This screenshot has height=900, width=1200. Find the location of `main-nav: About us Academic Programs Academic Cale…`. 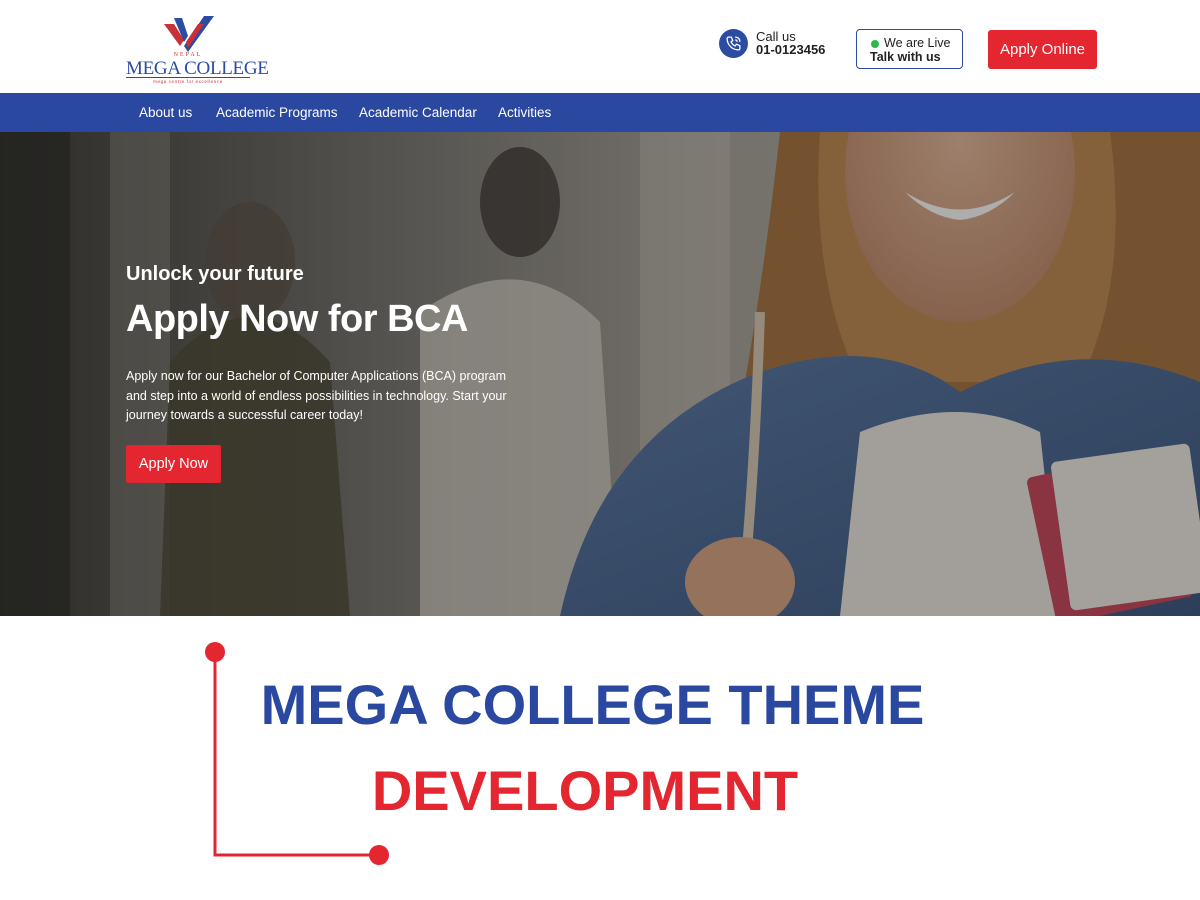

main-nav: About us Academic Programs Academic Cale… is located at coordinates (600, 112).